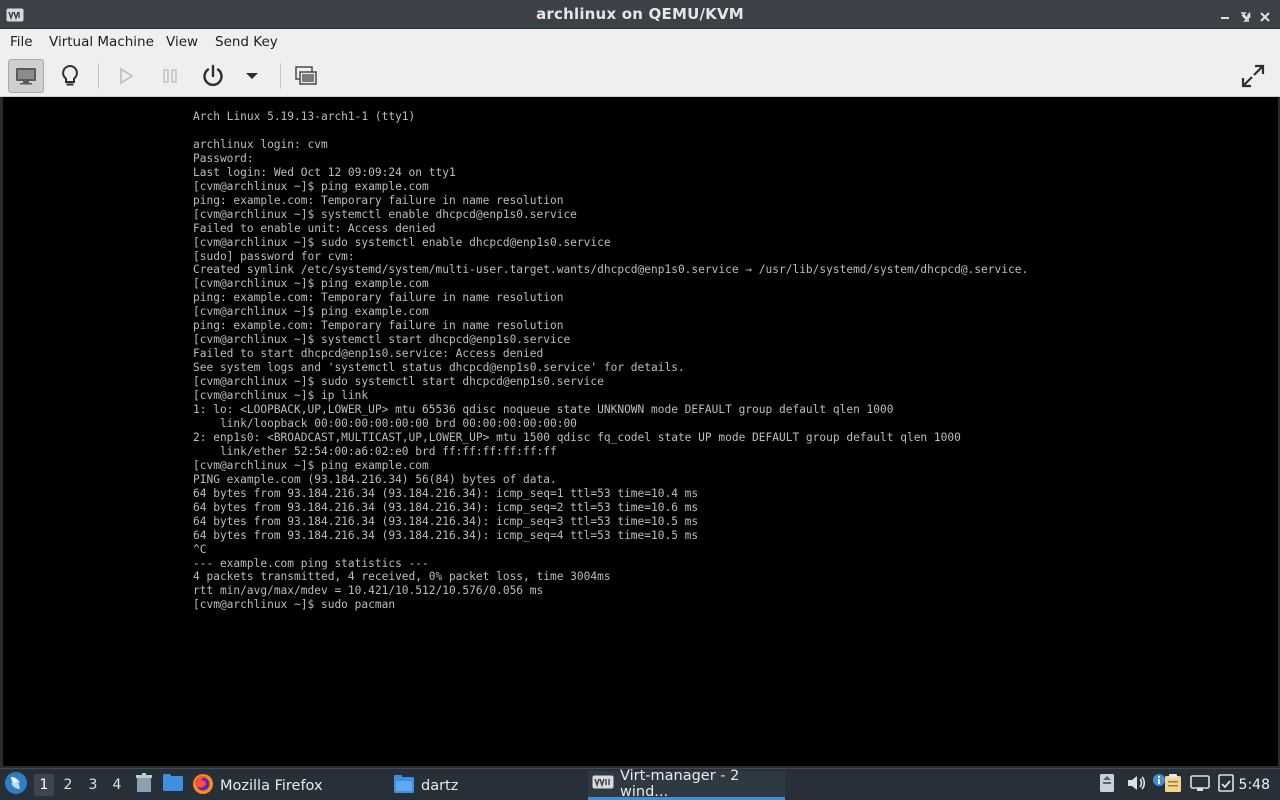  What do you see at coordinates (1265, 15) in the screenshot?
I see `close-icon` at bounding box center [1265, 15].